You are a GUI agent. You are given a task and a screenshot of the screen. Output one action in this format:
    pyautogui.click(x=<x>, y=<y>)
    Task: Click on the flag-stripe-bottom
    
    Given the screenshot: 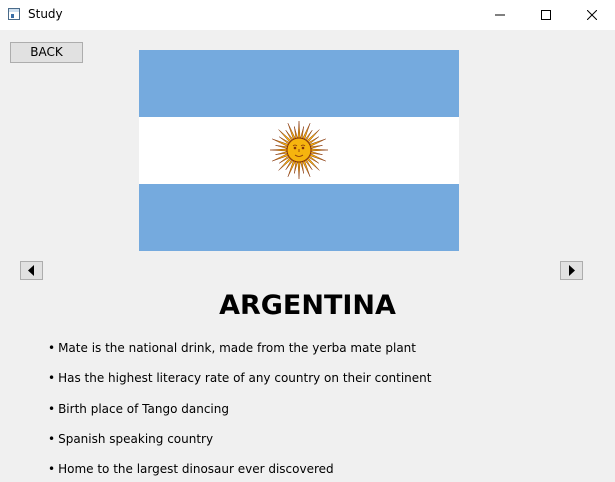 What is the action you would take?
    pyautogui.click(x=299, y=217)
    